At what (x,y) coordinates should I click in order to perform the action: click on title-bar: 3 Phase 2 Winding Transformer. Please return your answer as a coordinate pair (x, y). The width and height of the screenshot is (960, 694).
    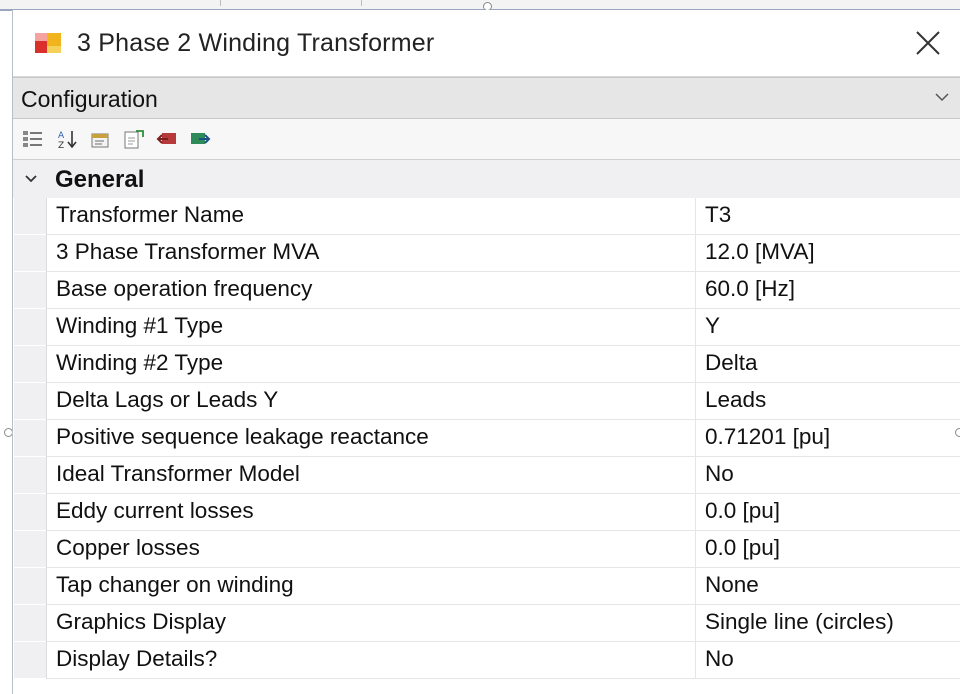
    Looking at the image, I should click on (486, 43).